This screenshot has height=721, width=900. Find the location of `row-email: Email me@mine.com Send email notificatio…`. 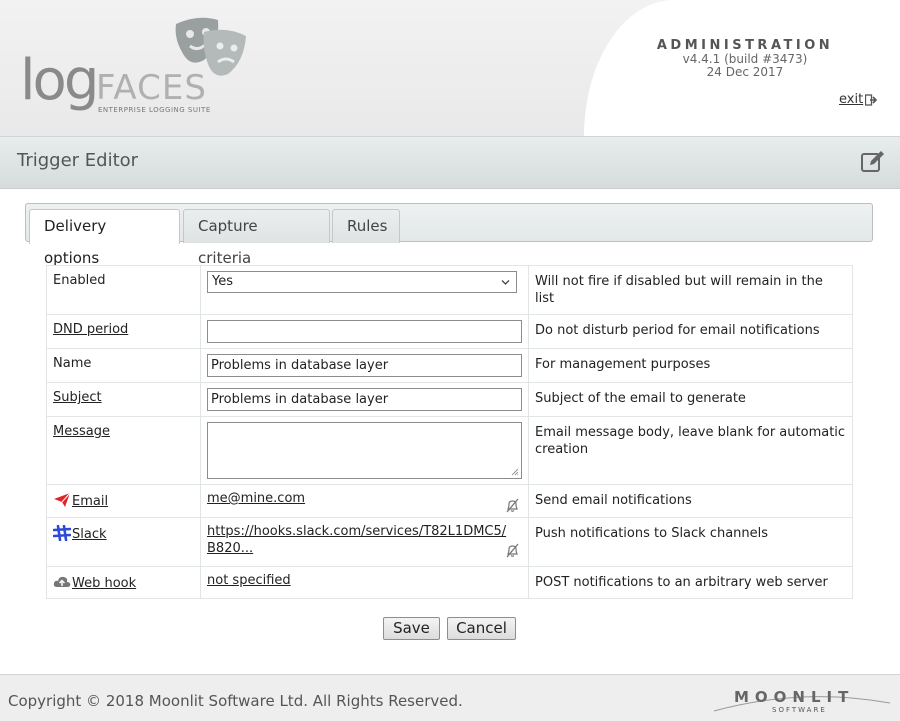

row-email: Email me@mine.com Send email notificatio… is located at coordinates (449, 501).